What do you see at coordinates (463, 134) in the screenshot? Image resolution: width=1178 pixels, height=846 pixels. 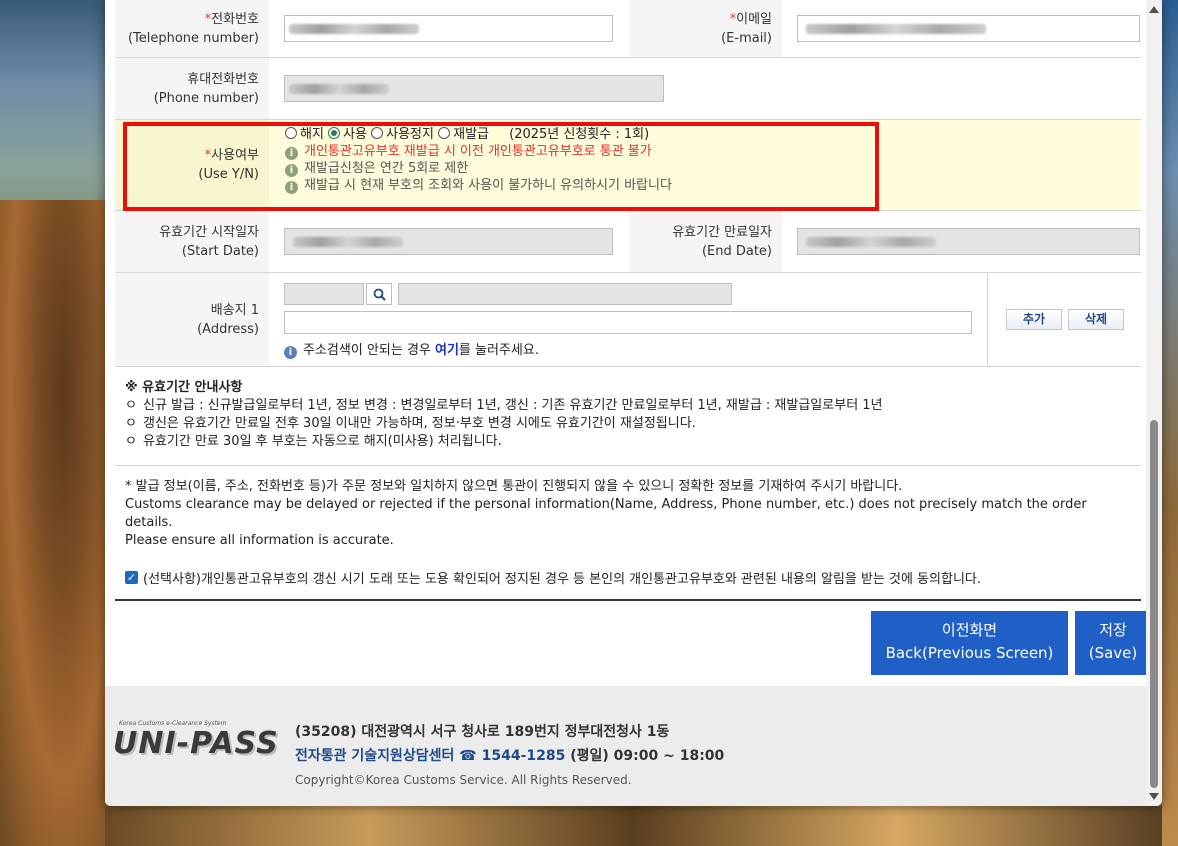 I see `radio-reissue: 재발급` at bounding box center [463, 134].